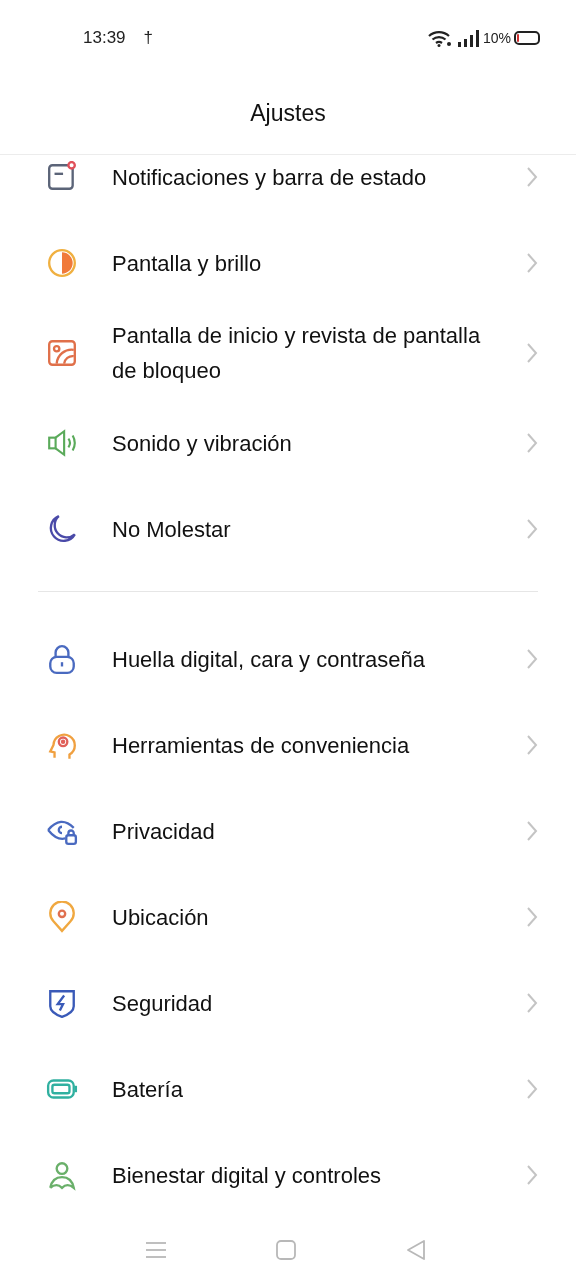 This screenshot has height=1280, width=576. What do you see at coordinates (496, 38) in the screenshot?
I see `battery-percentage: 10%` at bounding box center [496, 38].